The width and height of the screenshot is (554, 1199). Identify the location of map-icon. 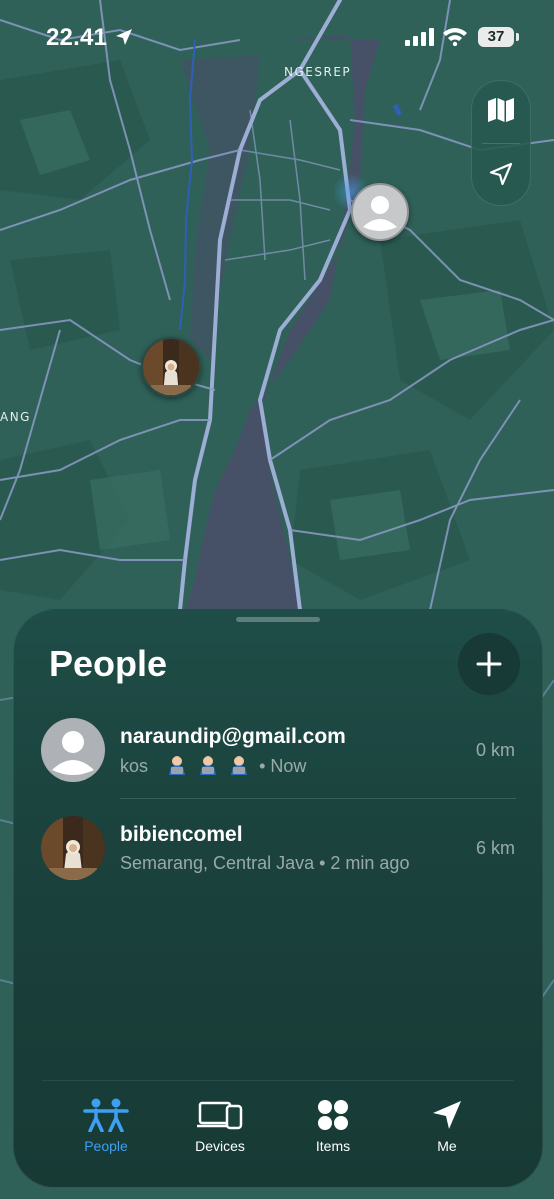
(501, 110).